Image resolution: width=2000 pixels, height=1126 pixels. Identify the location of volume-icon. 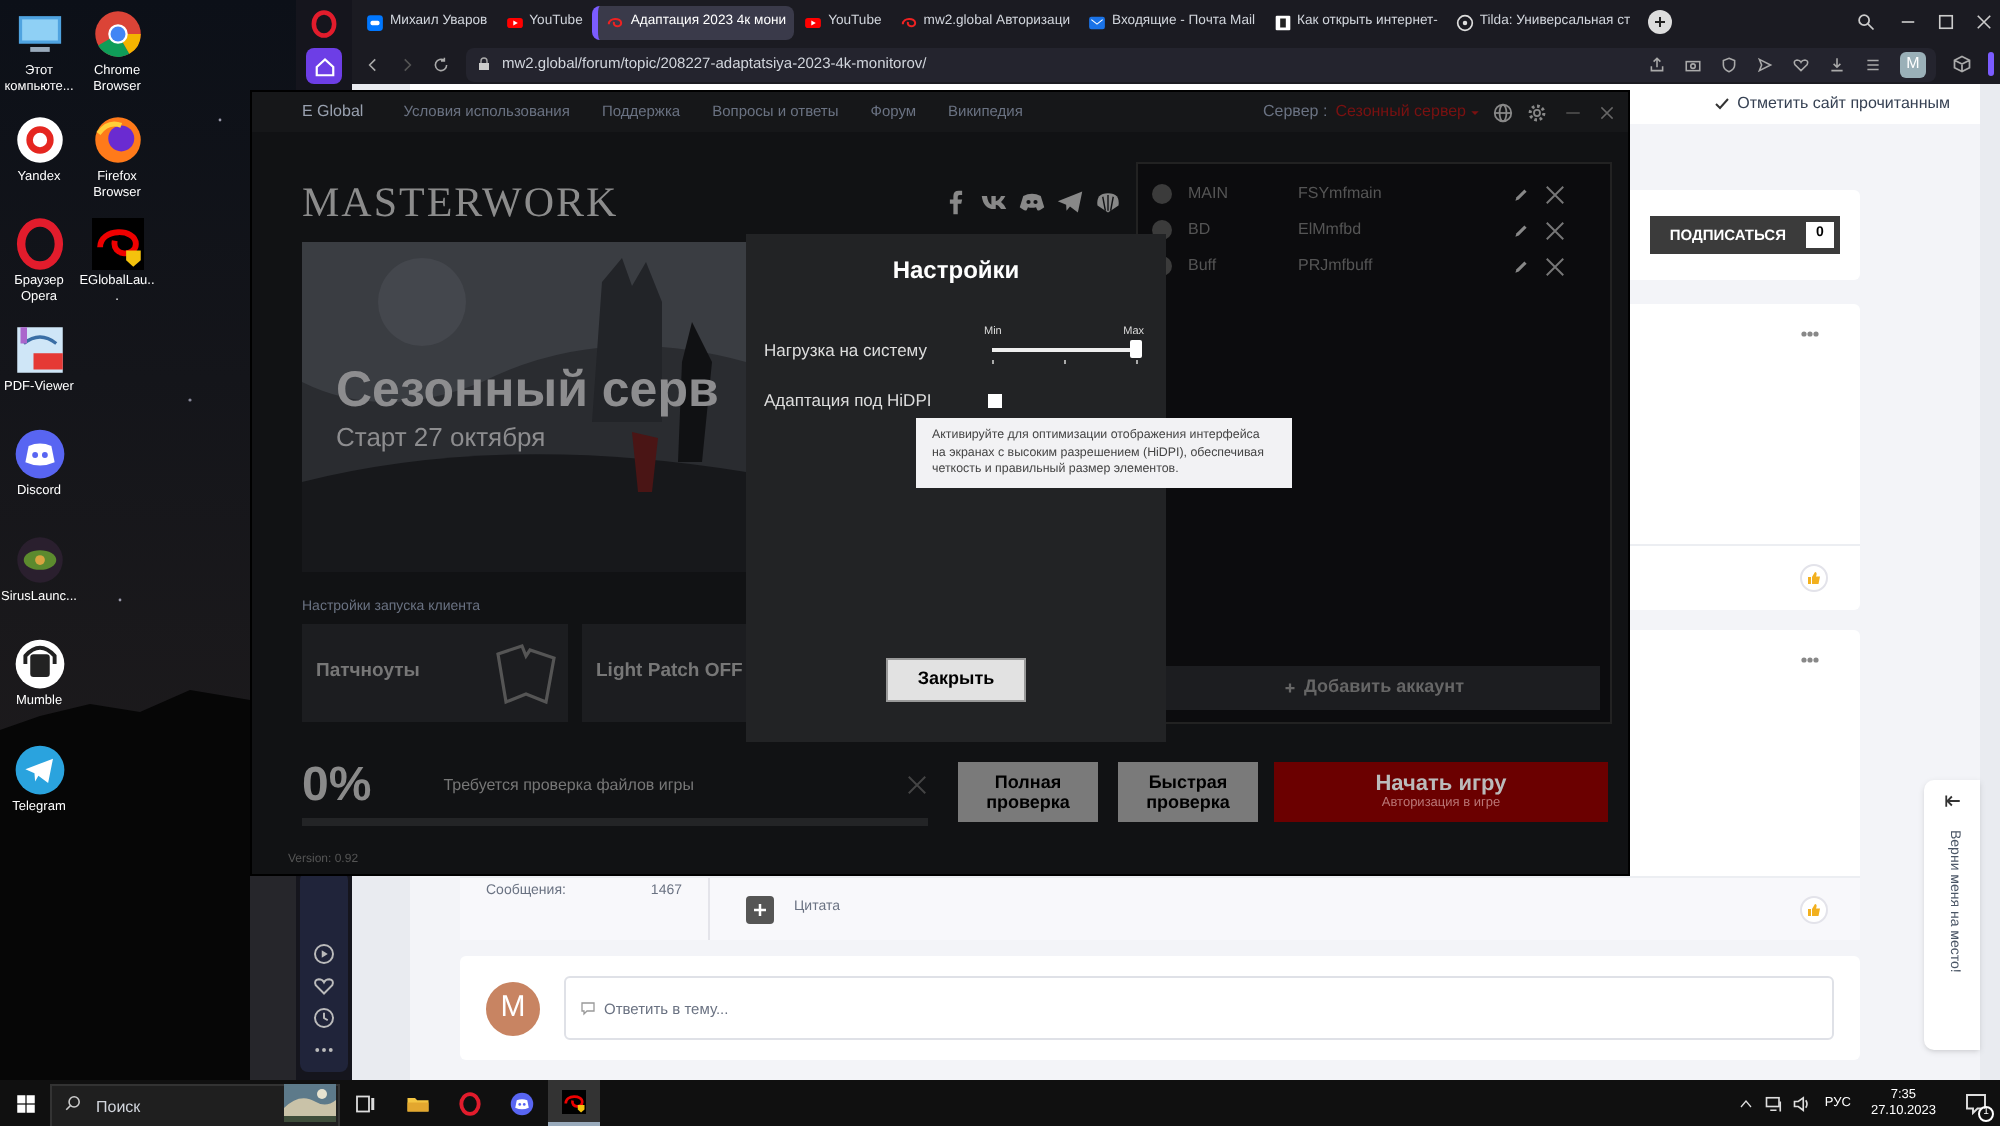
(1802, 1103).